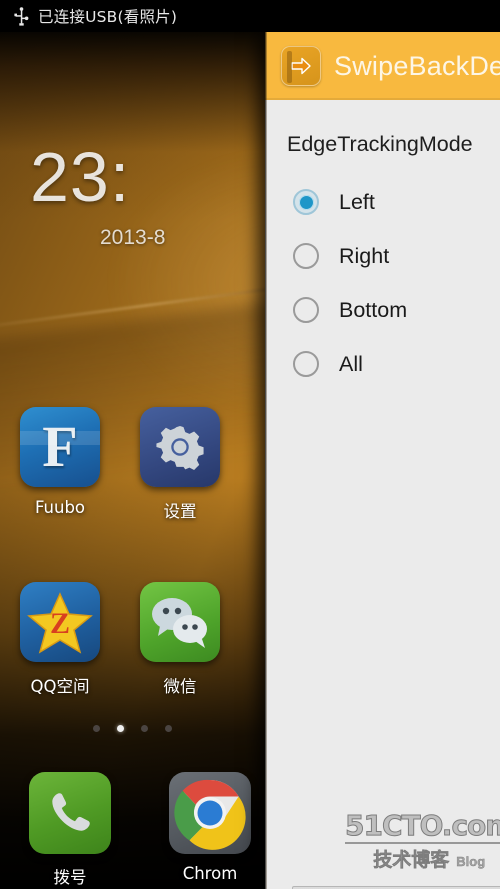 The image size is (500, 889). I want to click on fuubo-app-icon: F, so click(60, 447).